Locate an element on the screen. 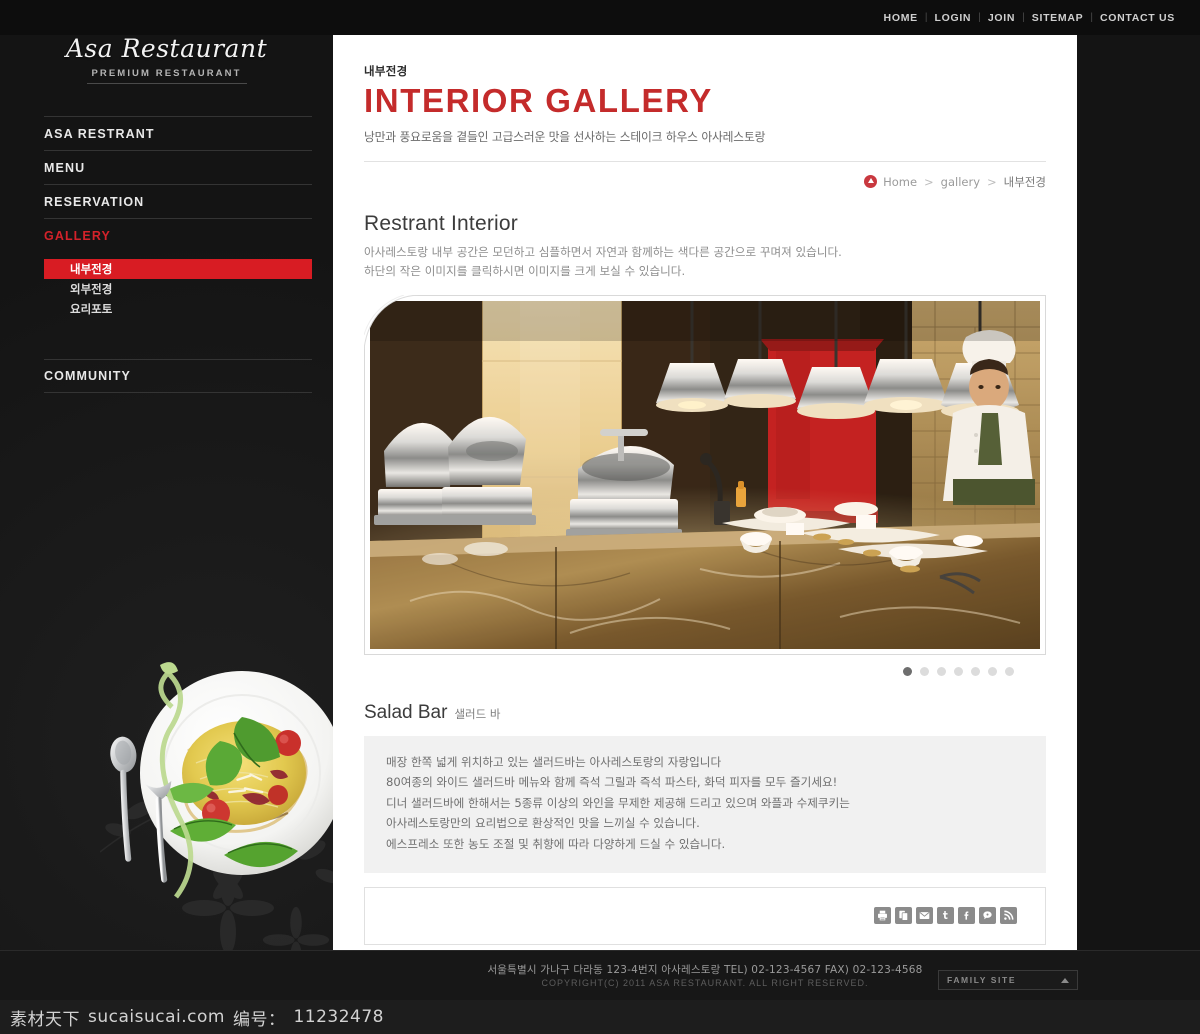  family-site-select: FAMILY SITE is located at coordinates (1008, 980).